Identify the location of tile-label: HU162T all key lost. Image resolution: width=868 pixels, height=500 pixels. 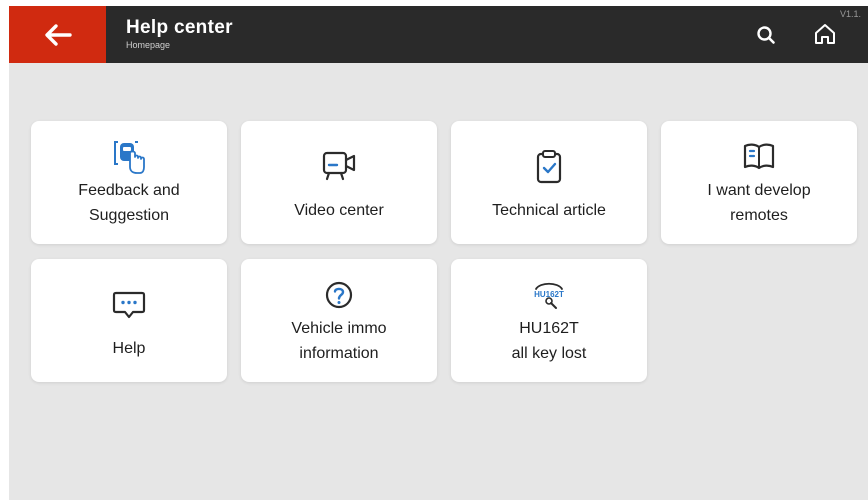
(549, 341).